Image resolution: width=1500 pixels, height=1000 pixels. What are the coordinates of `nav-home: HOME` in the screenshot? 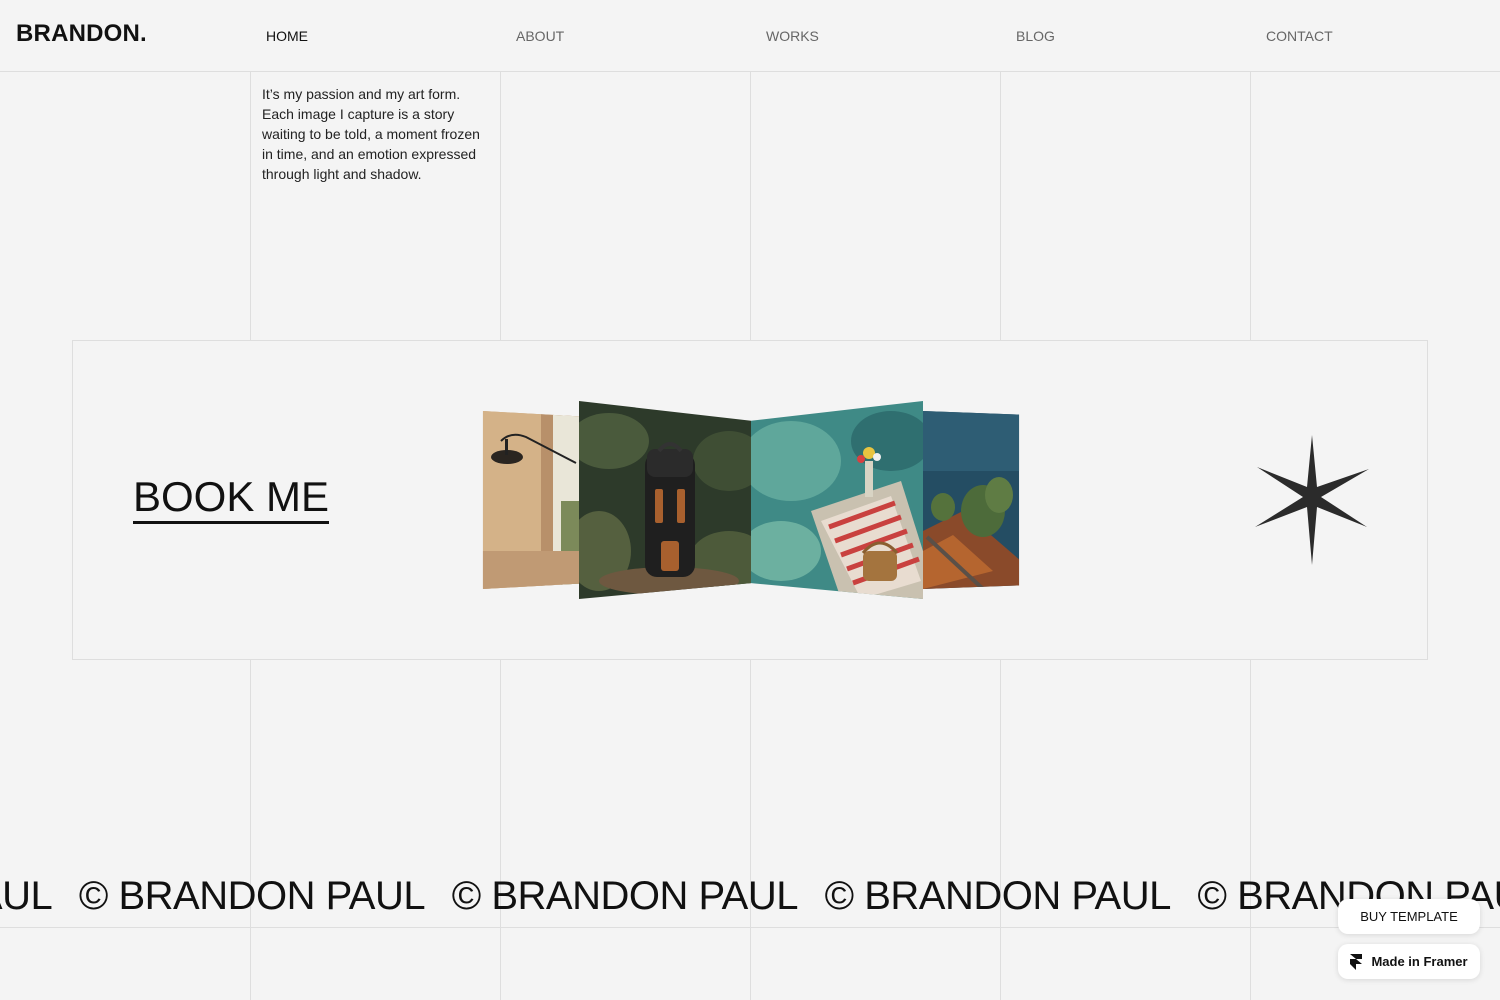 It's located at (287, 36).